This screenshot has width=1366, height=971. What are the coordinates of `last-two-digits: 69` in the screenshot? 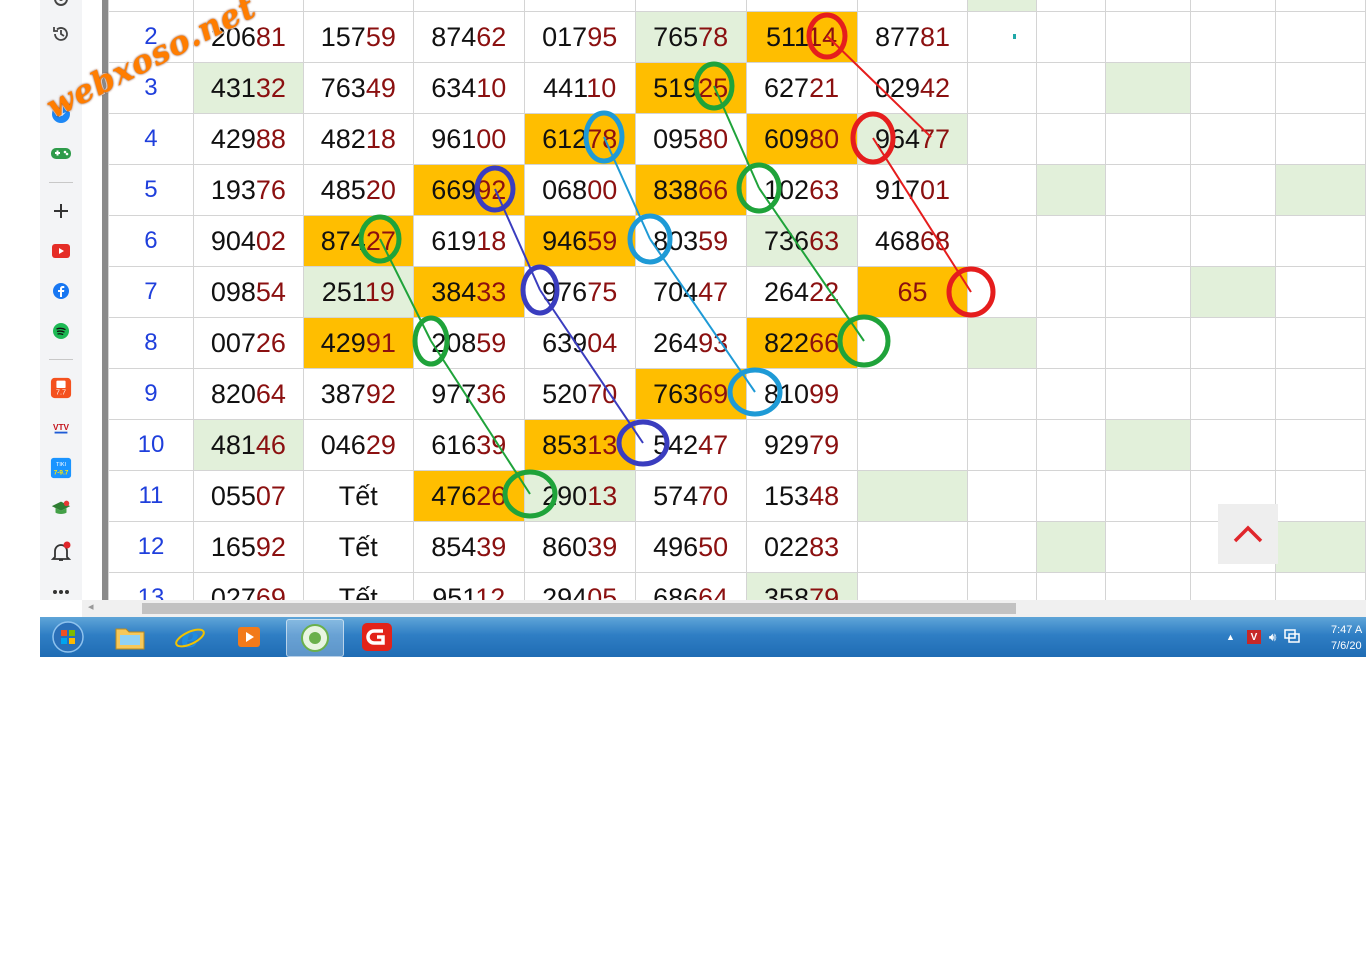 It's located at (270, 591).